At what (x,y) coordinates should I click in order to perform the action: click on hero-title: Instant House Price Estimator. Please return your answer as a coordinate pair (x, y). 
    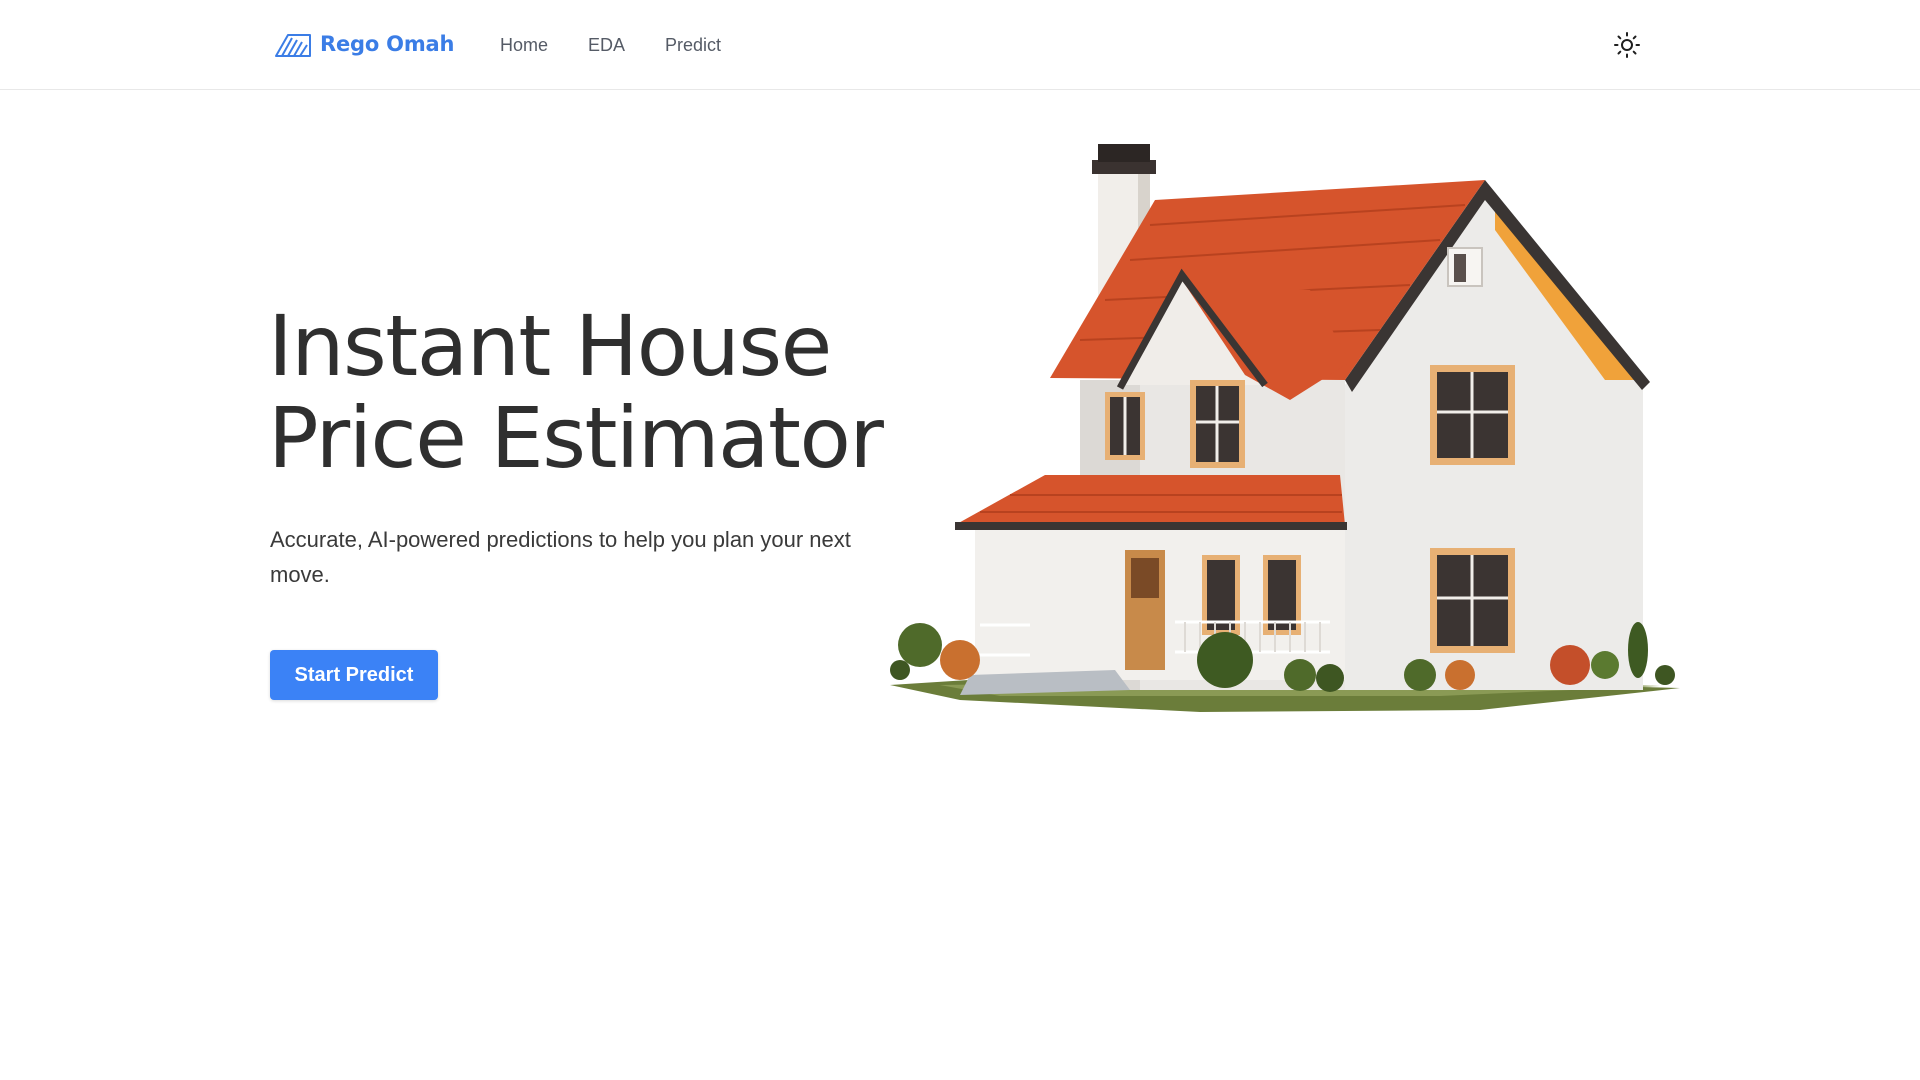
    Looking at the image, I should click on (588, 392).